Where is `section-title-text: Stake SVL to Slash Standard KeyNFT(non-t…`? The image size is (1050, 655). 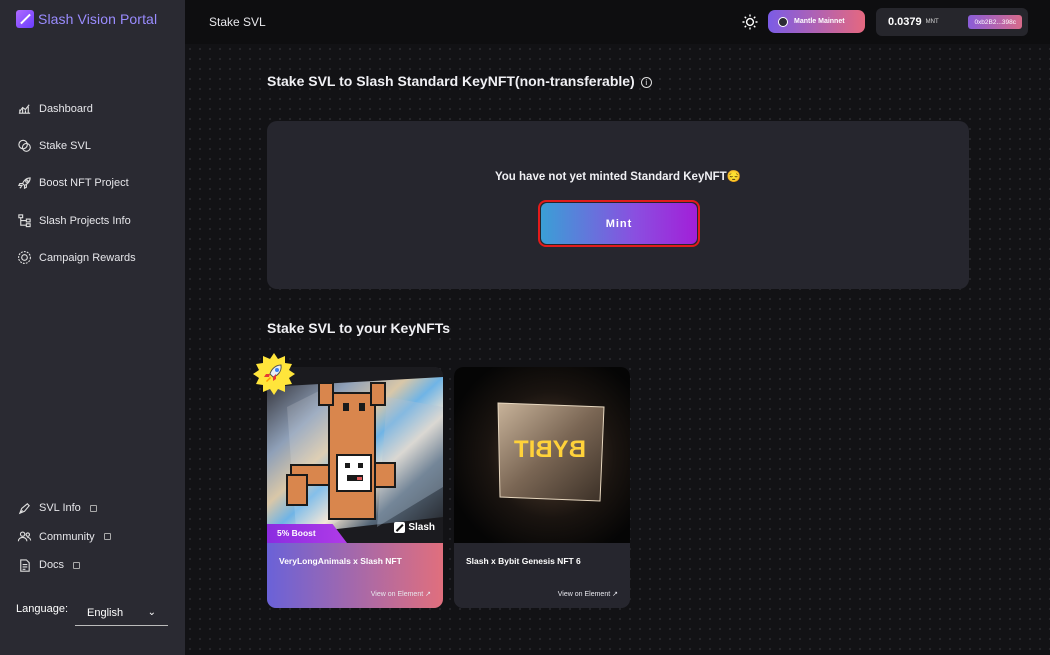
section-title-text: Stake SVL to Slash Standard KeyNFT(non-t… is located at coordinates (451, 81).